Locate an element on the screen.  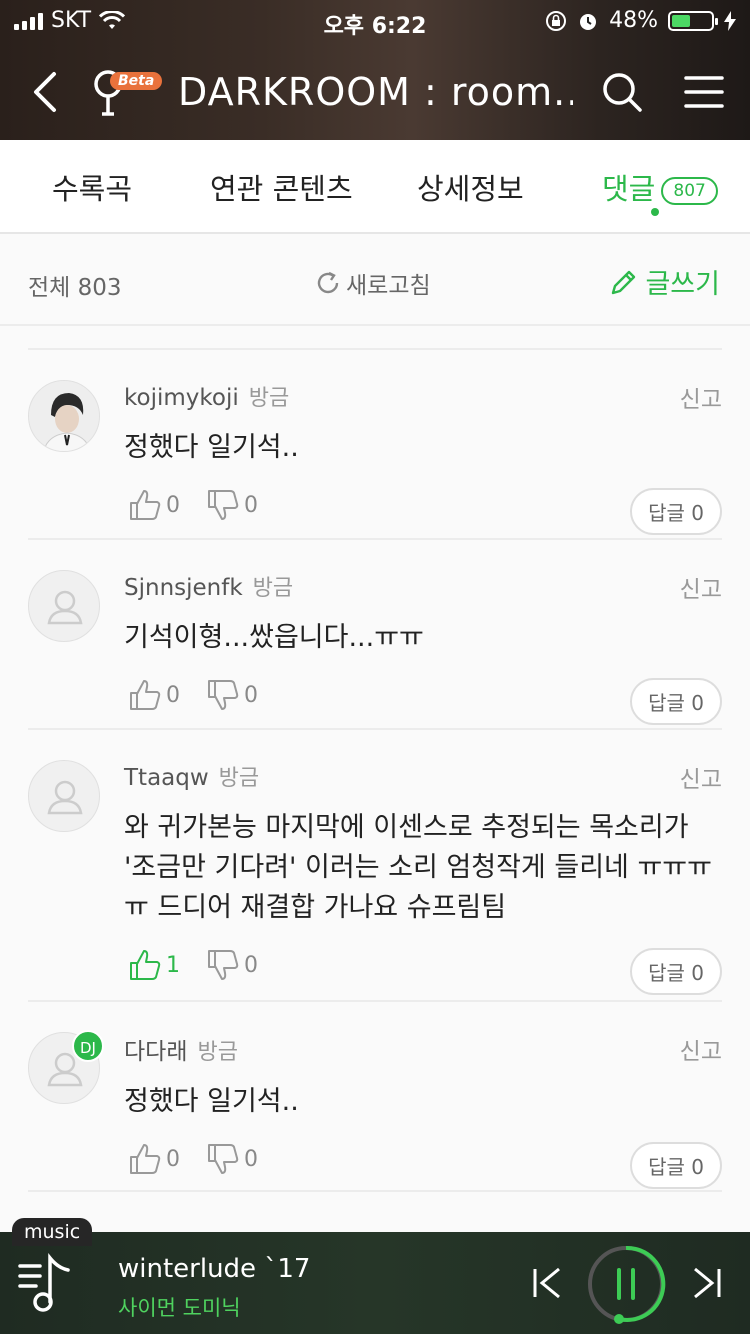
like-count: 1 is located at coordinates (173, 965).